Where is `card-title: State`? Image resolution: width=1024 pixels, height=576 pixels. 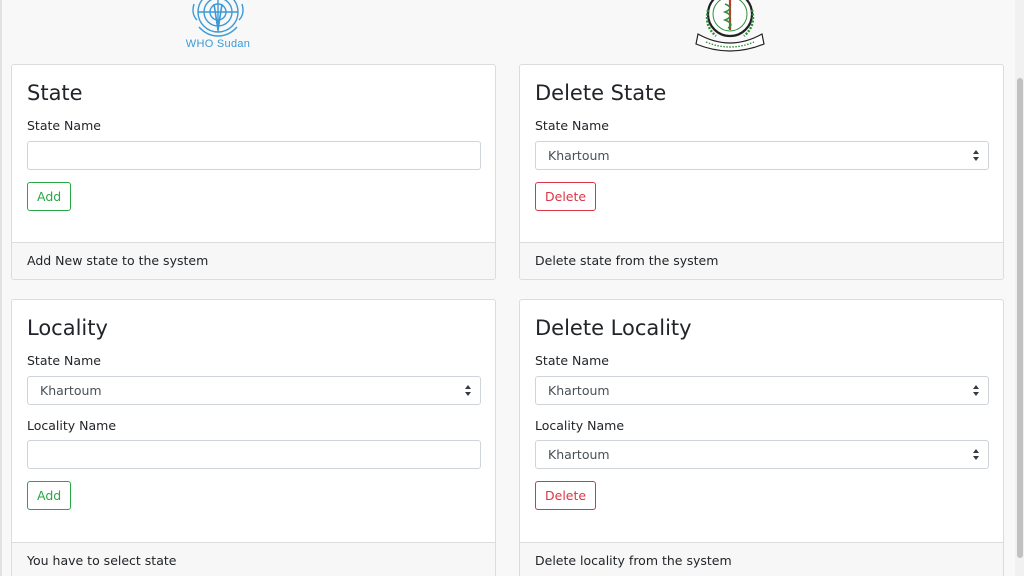 card-title: State is located at coordinates (55, 93).